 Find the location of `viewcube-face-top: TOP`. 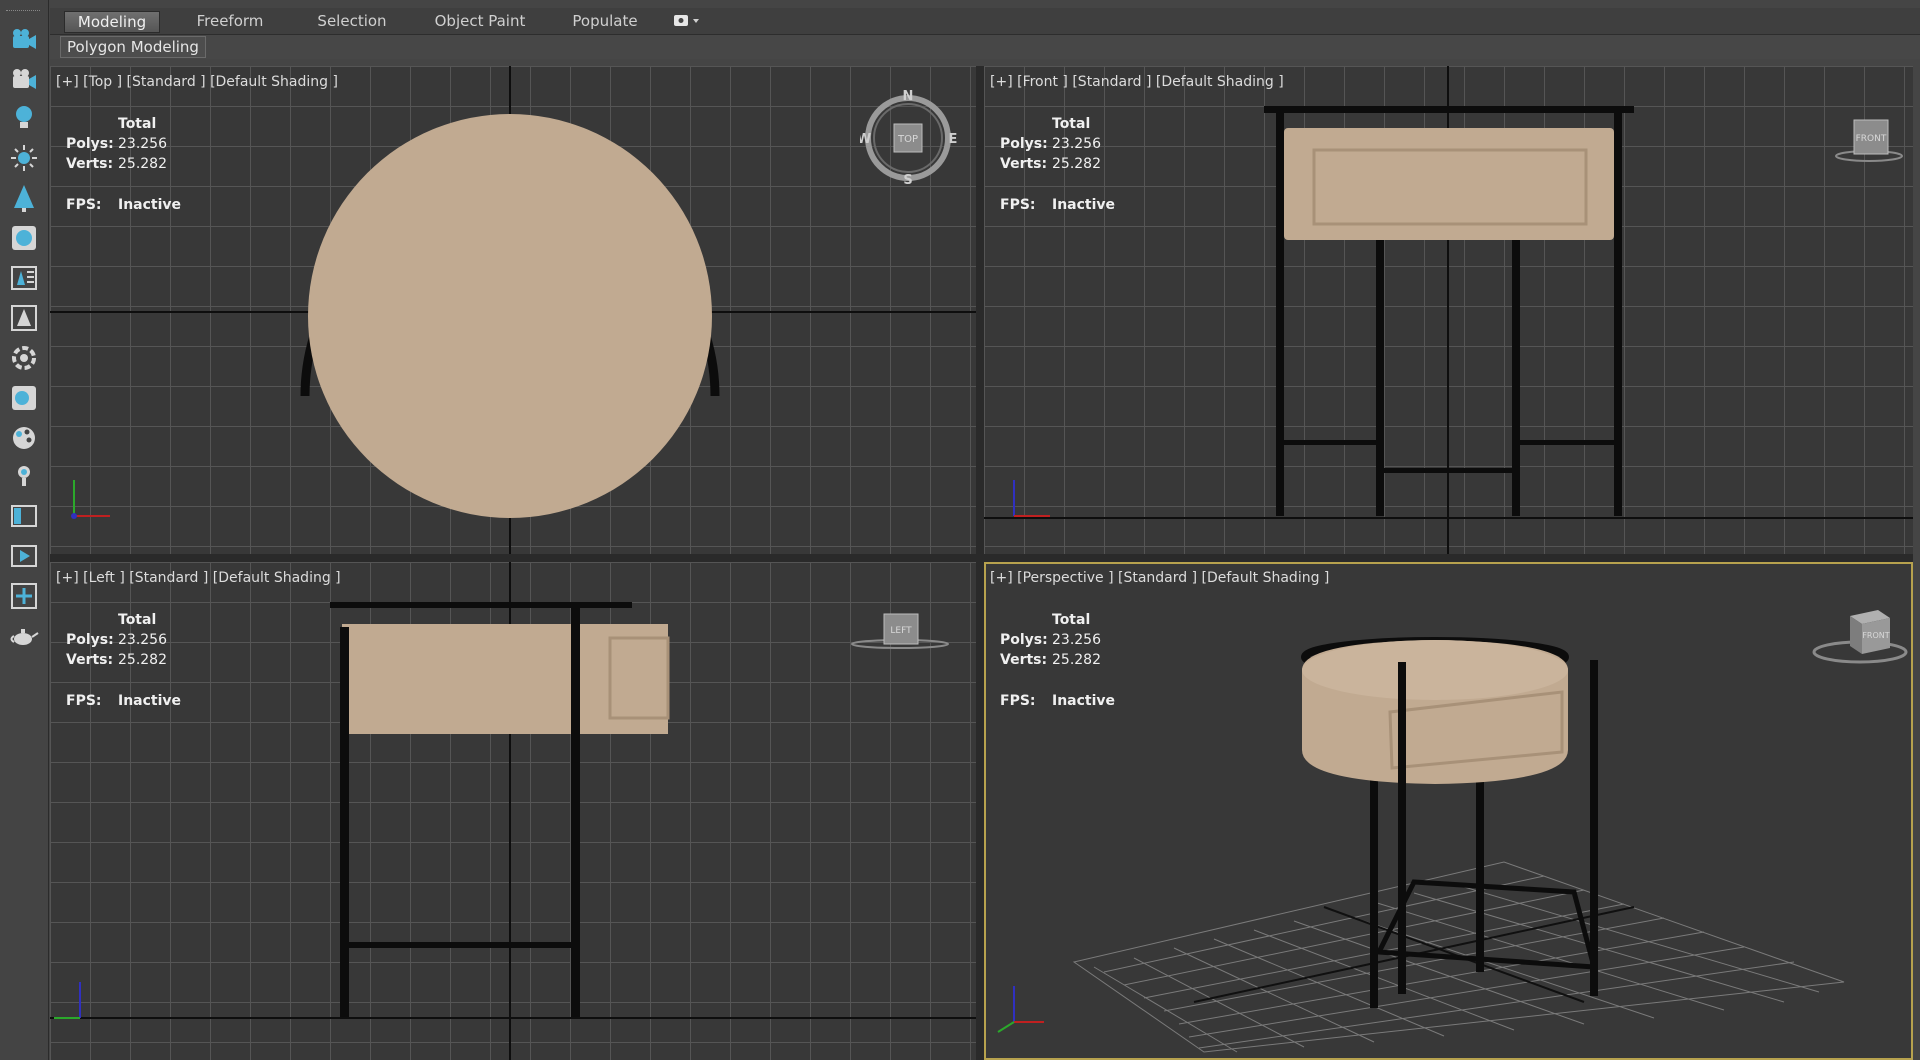

viewcube-face-top: TOP is located at coordinates (907, 139).